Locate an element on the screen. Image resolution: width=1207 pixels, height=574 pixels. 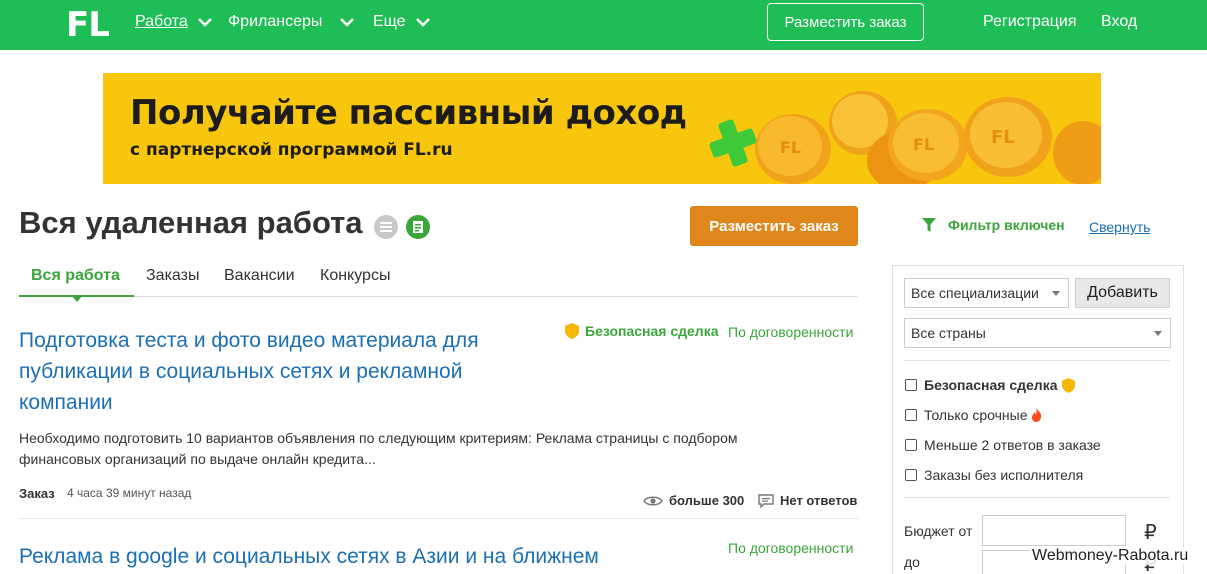
job-views: больше 300 is located at coordinates (693, 500).